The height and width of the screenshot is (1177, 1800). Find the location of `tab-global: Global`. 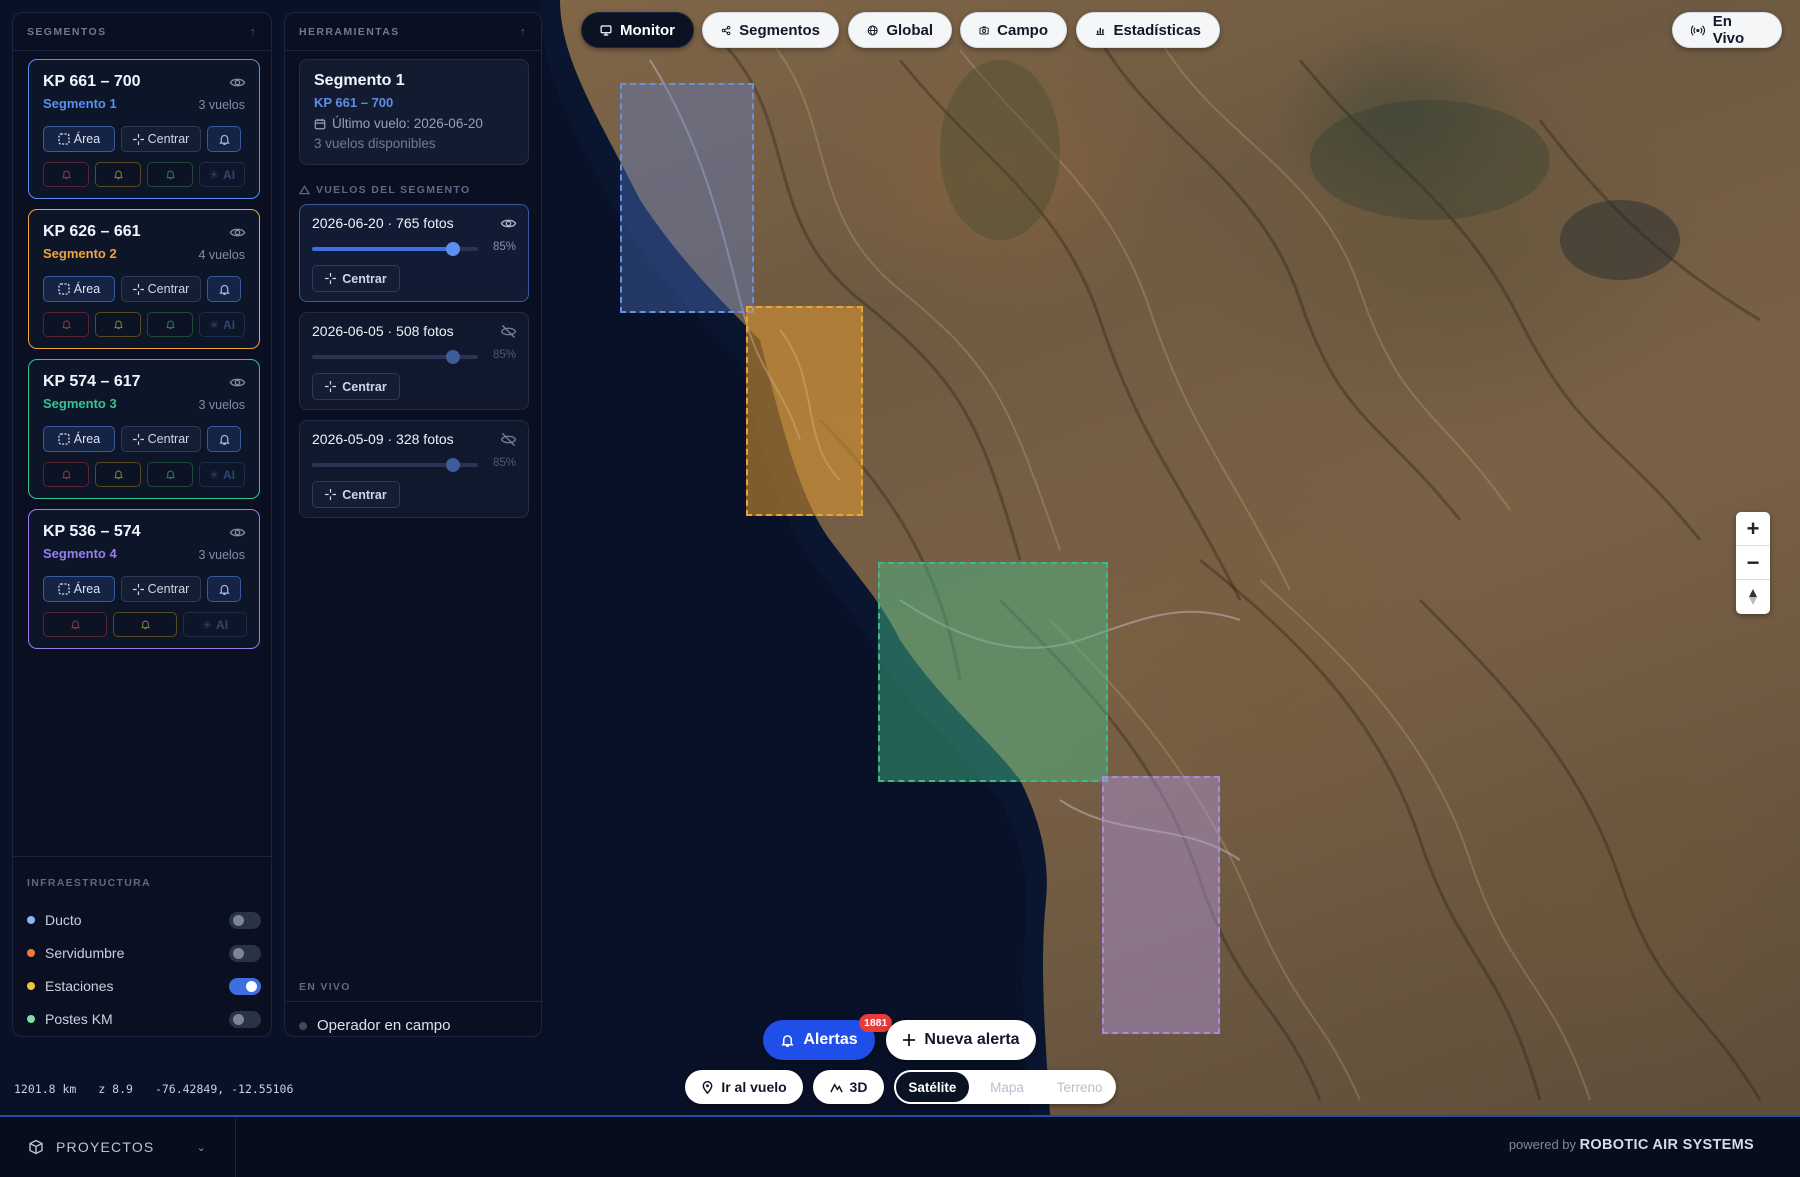

tab-global: Global is located at coordinates (900, 30).